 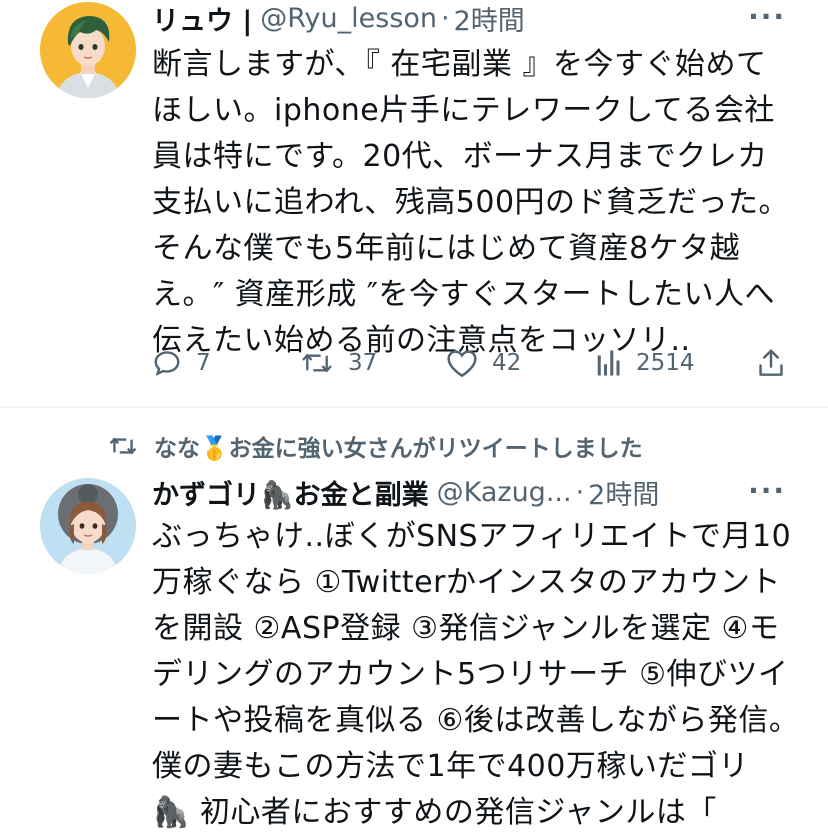 I want to click on tweet-text-line: 万稼ぐなら ①Twitterかインスタのアカウント, so click(x=466, y=582).